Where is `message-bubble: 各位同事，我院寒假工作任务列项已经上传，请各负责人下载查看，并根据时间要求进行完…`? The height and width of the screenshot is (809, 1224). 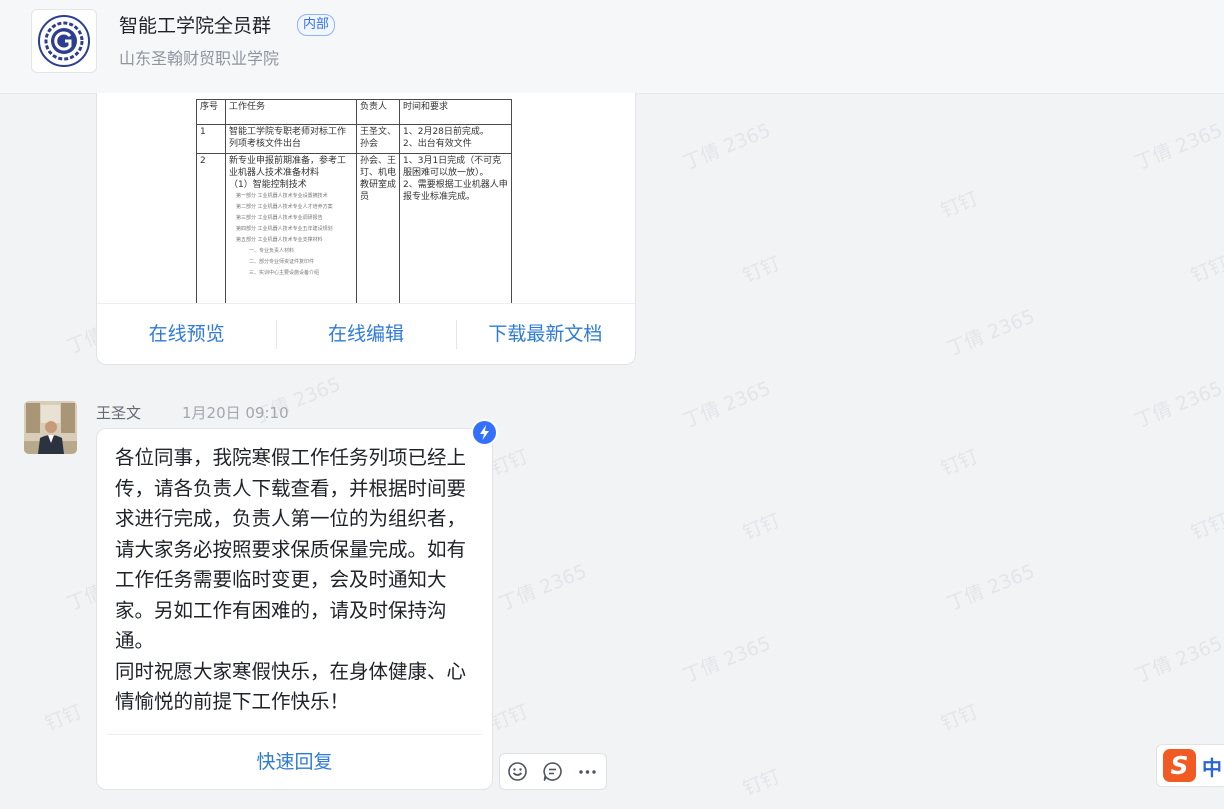
message-bubble: 各位同事，我院寒假工作任务列项已经上传，请各负责人下载查看，并根据时间要求进行完… is located at coordinates (294, 609).